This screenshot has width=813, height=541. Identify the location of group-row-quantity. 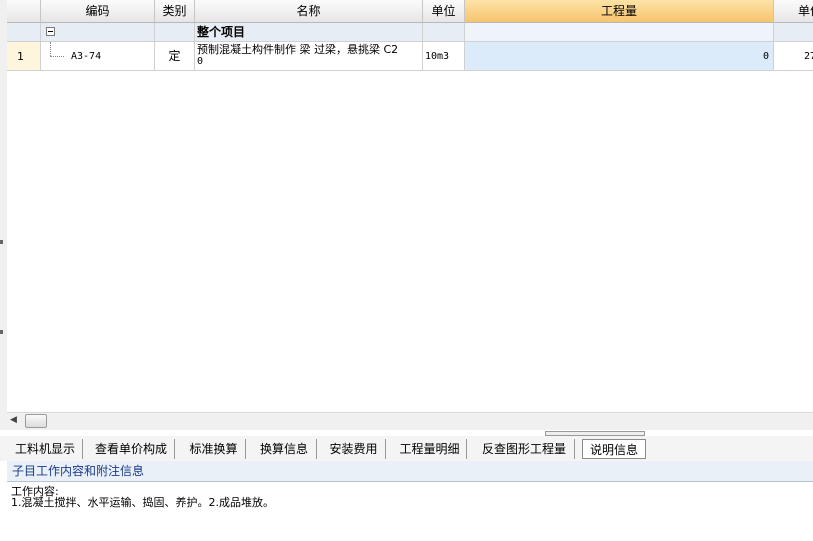
(619, 32).